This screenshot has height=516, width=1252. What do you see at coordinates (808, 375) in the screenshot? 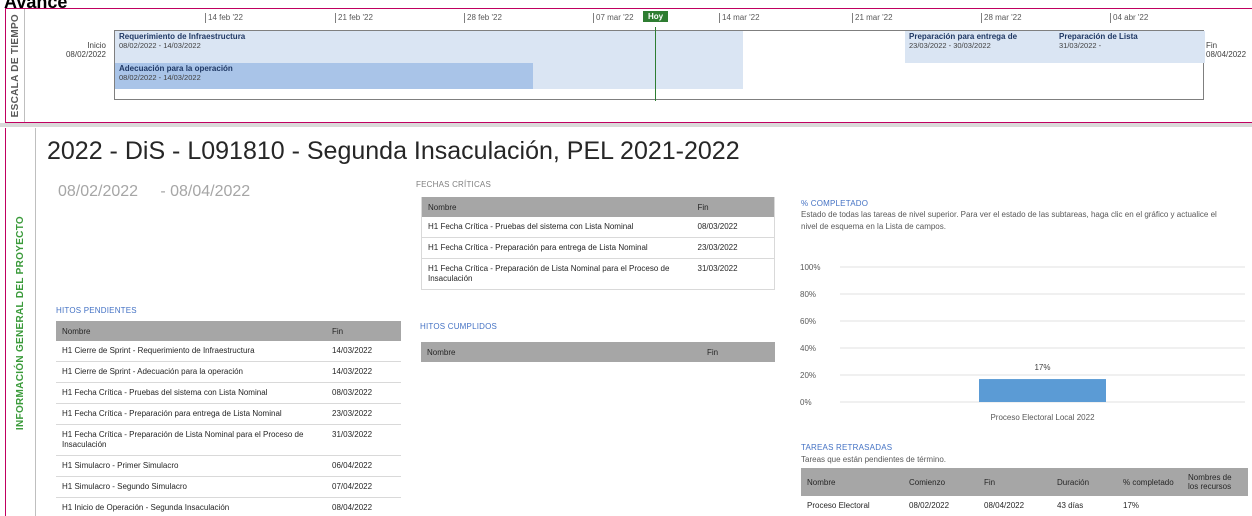
I see `y-tick-label: 20%` at bounding box center [808, 375].